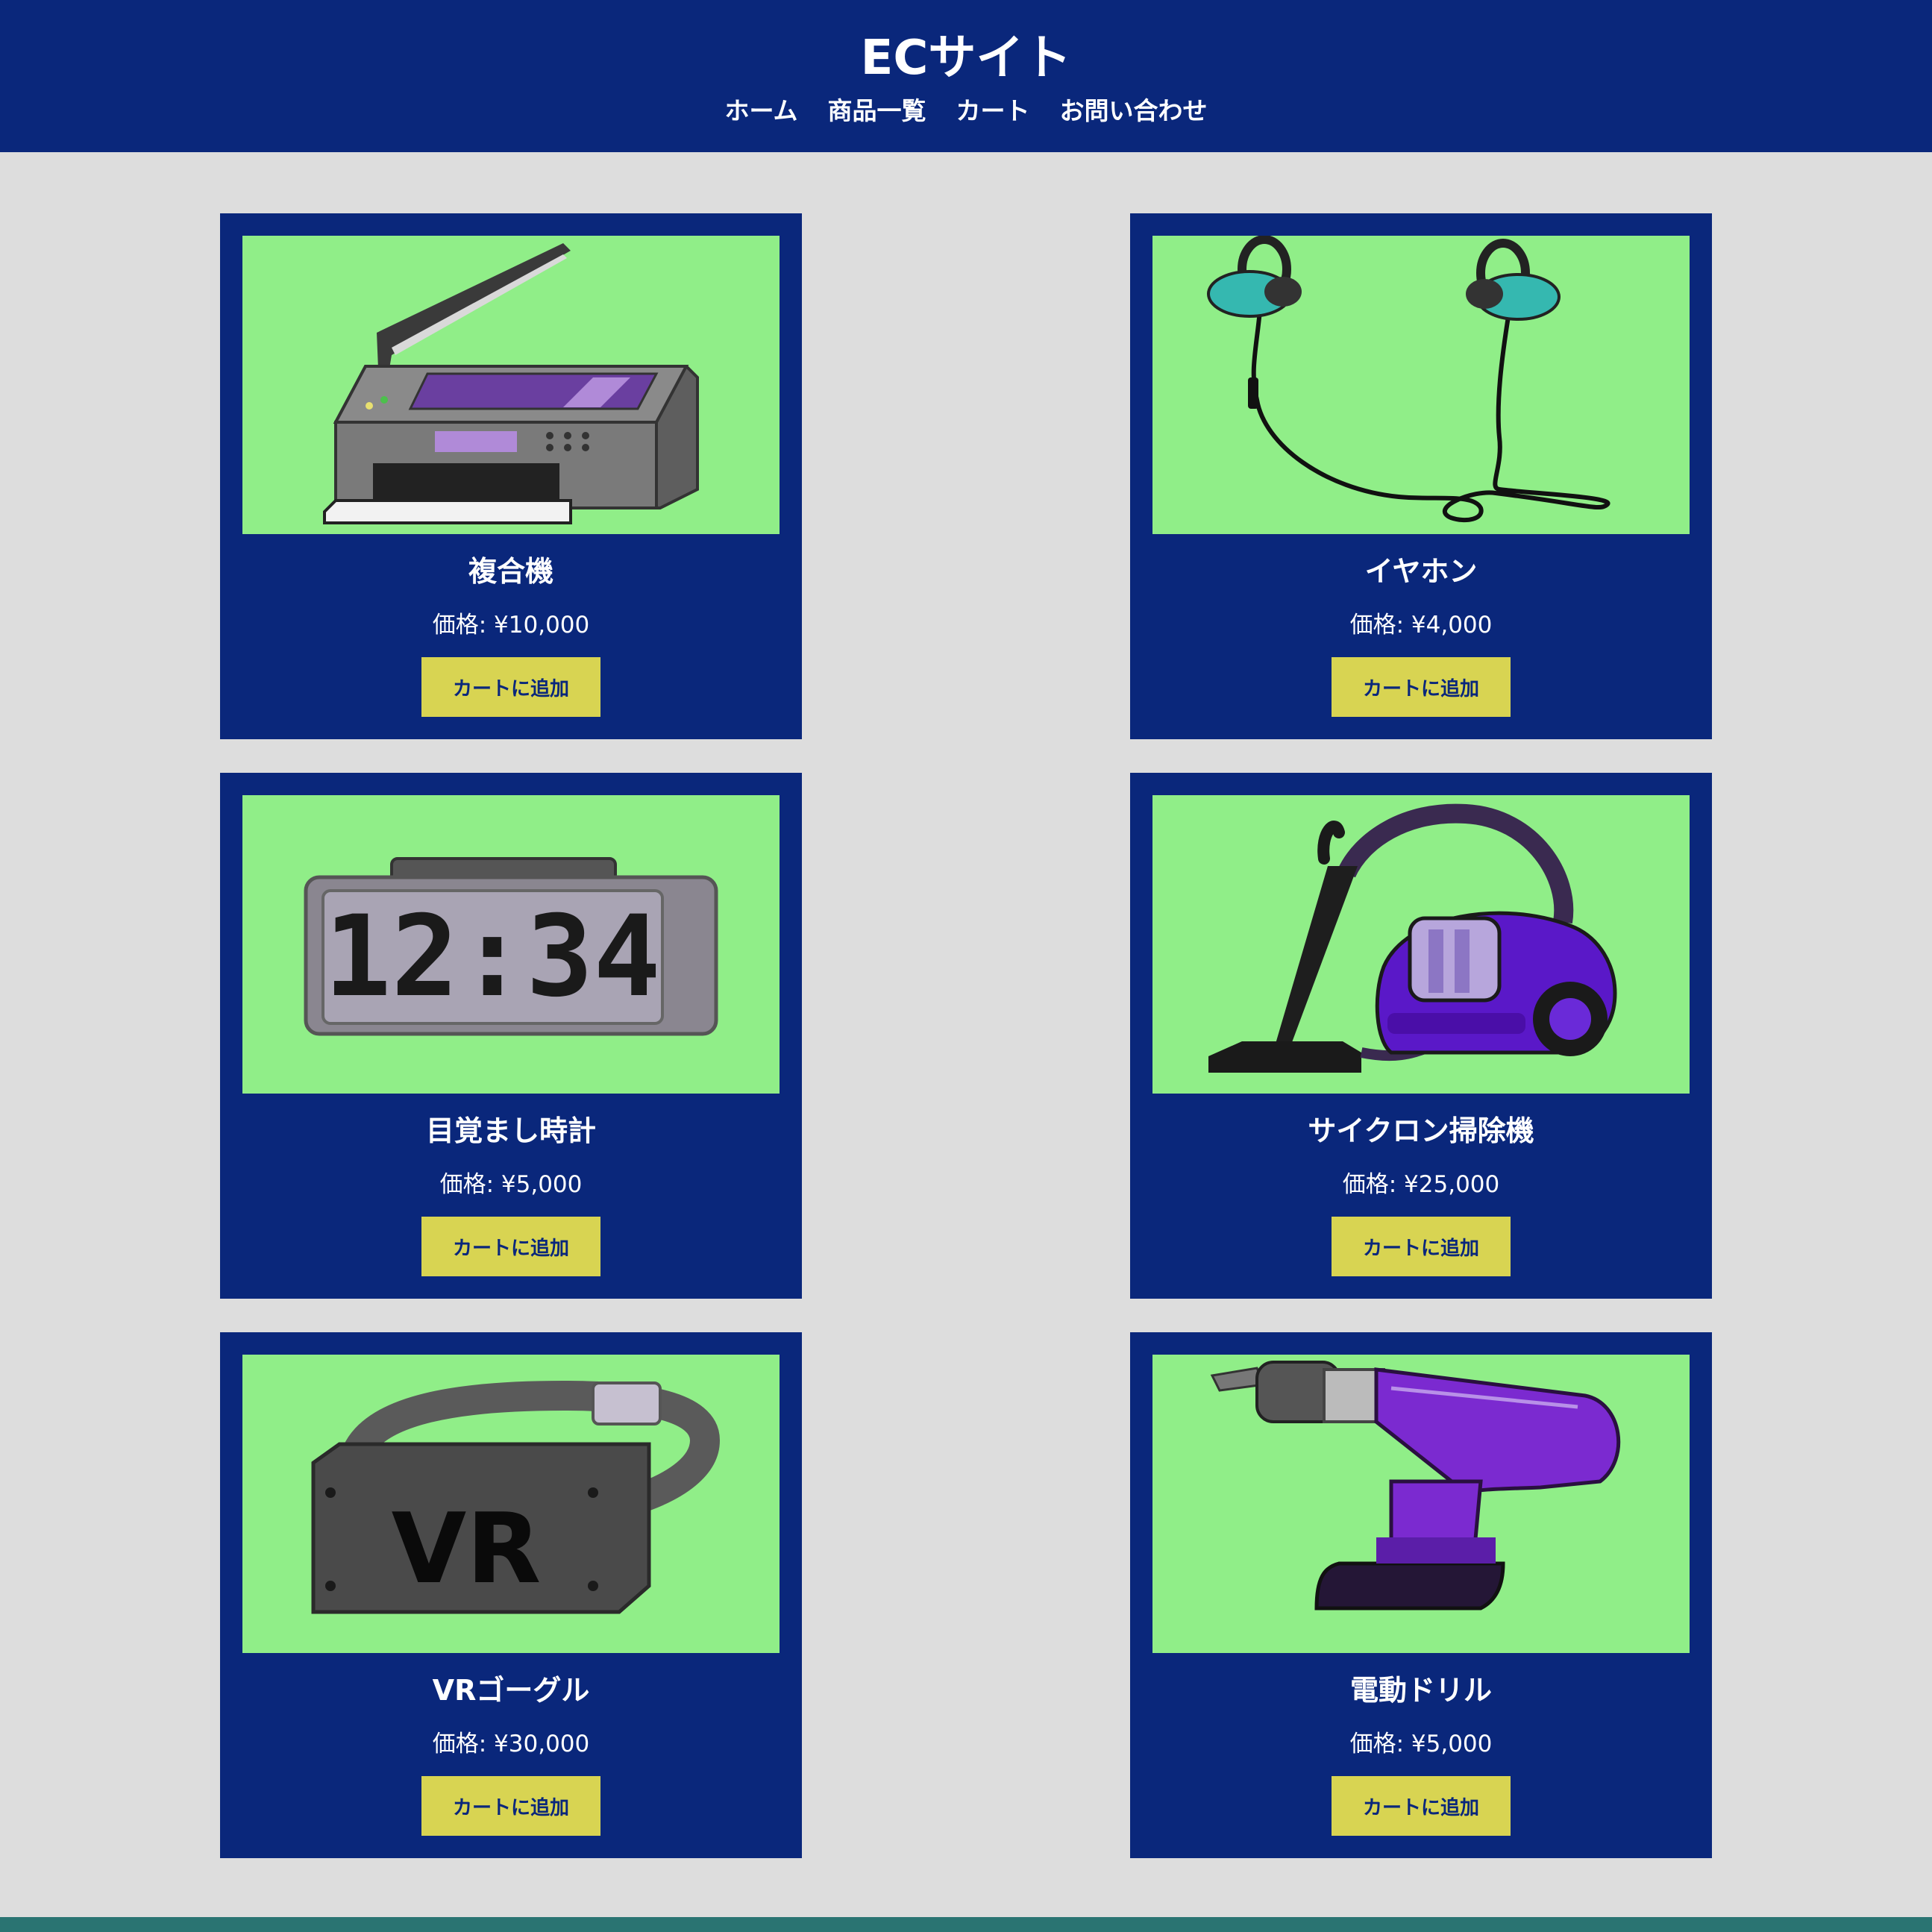  I want to click on earphones-icon, so click(1408, 379).